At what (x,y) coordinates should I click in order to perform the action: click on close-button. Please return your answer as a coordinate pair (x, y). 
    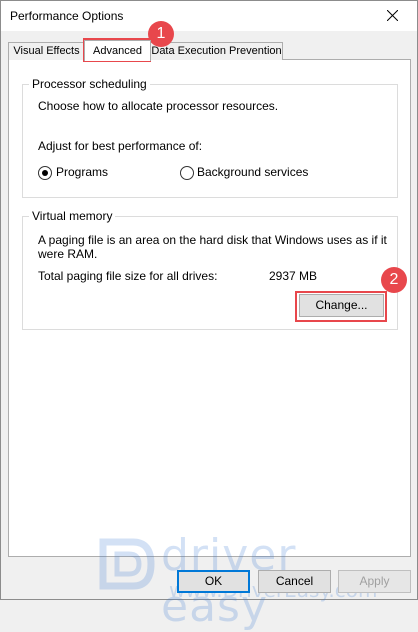
    Looking at the image, I should click on (394, 16).